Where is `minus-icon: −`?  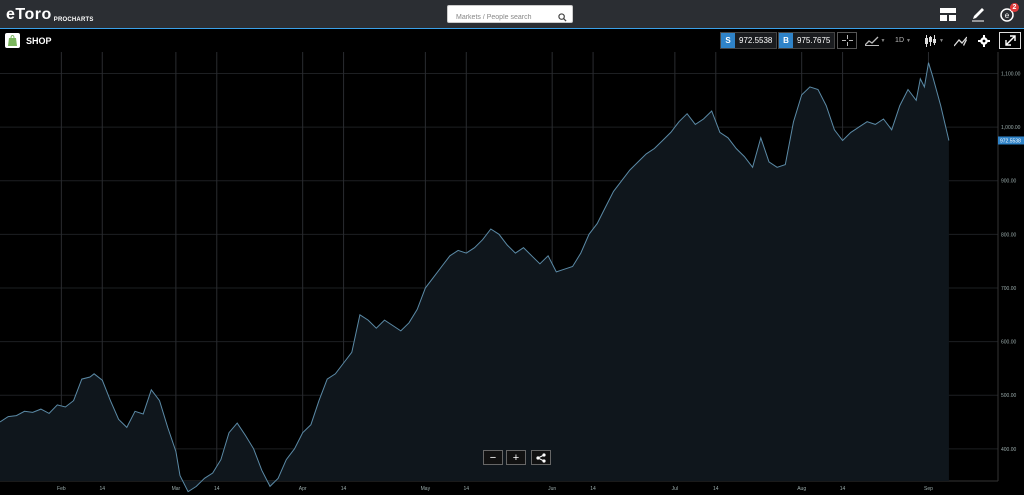
minus-icon: − is located at coordinates (493, 457).